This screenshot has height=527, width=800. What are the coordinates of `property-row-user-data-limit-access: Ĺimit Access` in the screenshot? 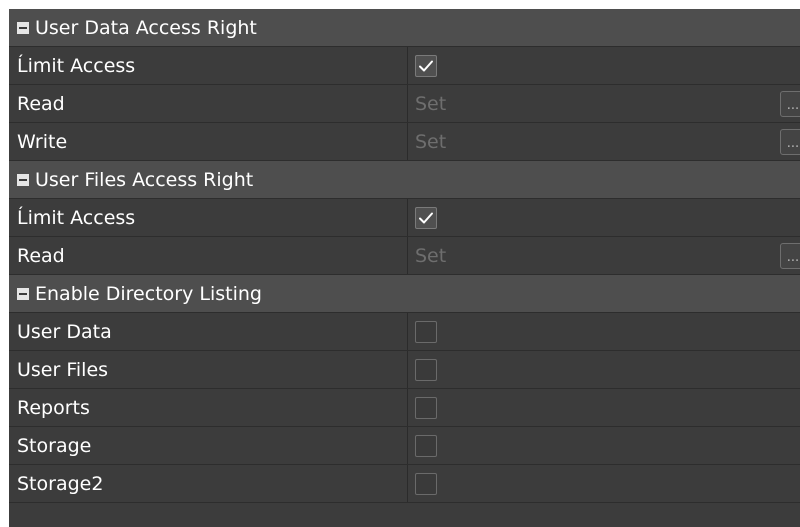 It's located at (404, 66).